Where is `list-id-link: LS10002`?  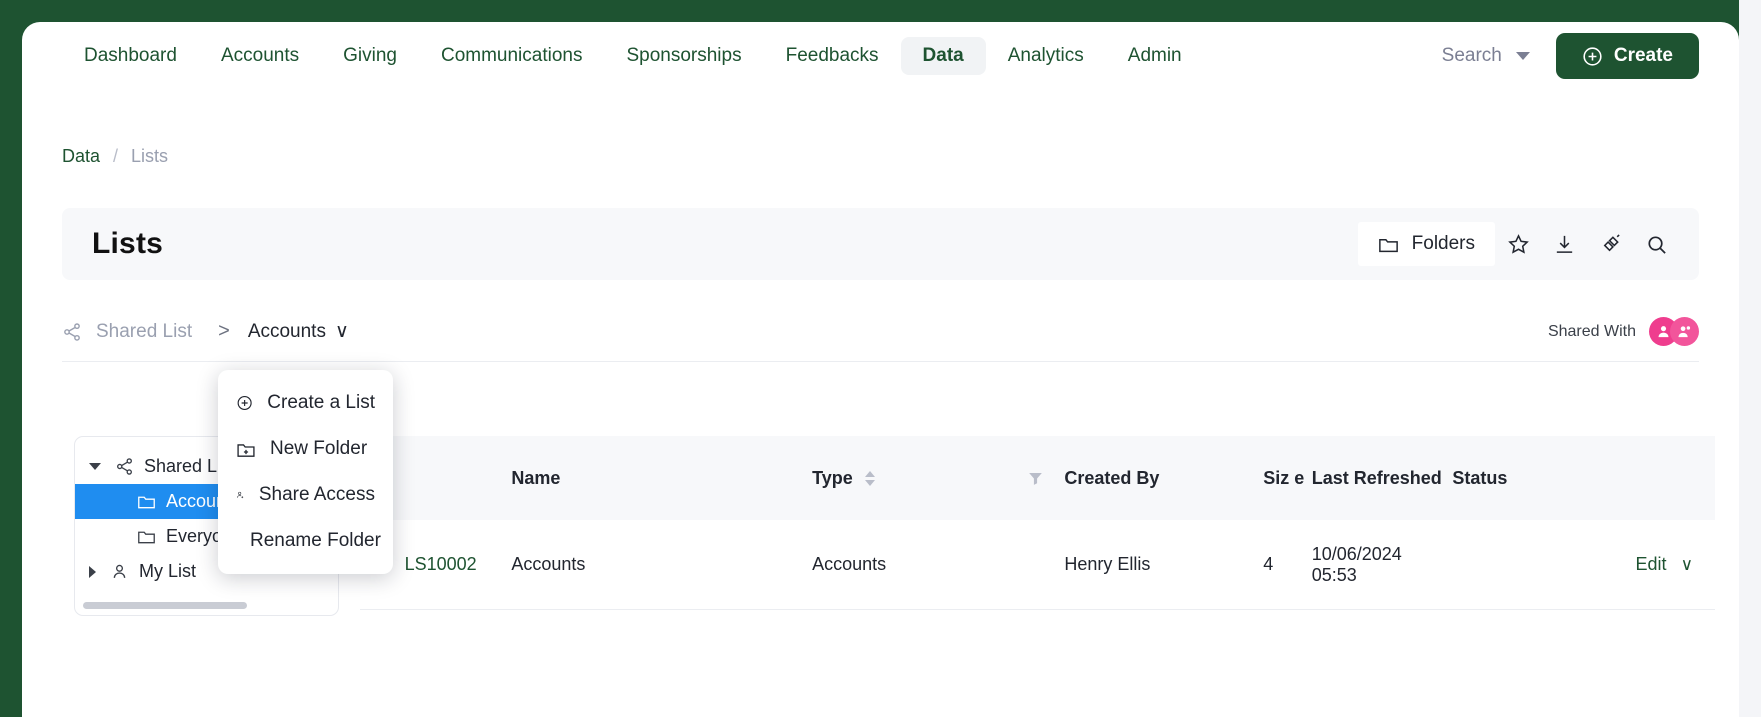
list-id-link: LS10002 is located at coordinates (441, 564).